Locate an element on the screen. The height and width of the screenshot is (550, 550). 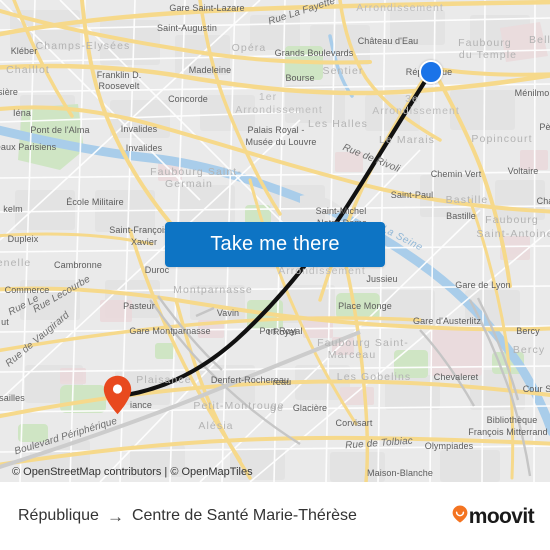
take-me-there-button: Take me there is located at coordinates (275, 244).